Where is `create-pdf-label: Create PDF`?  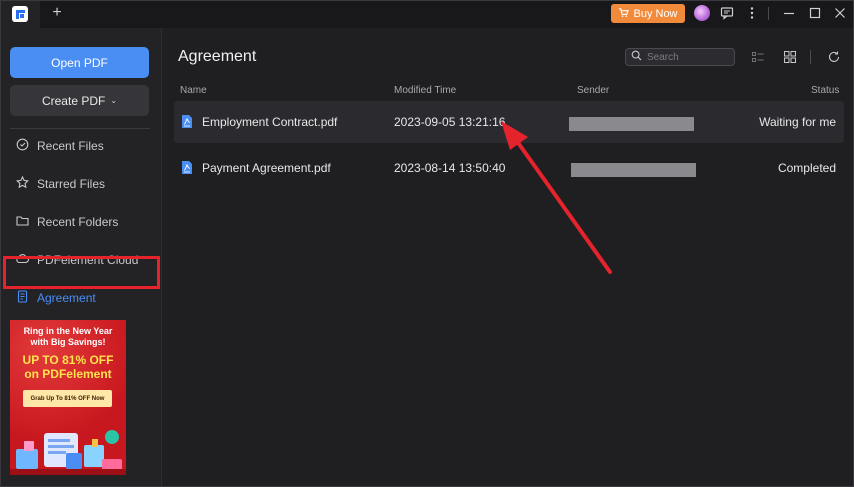 create-pdf-label: Create PDF is located at coordinates (73, 100).